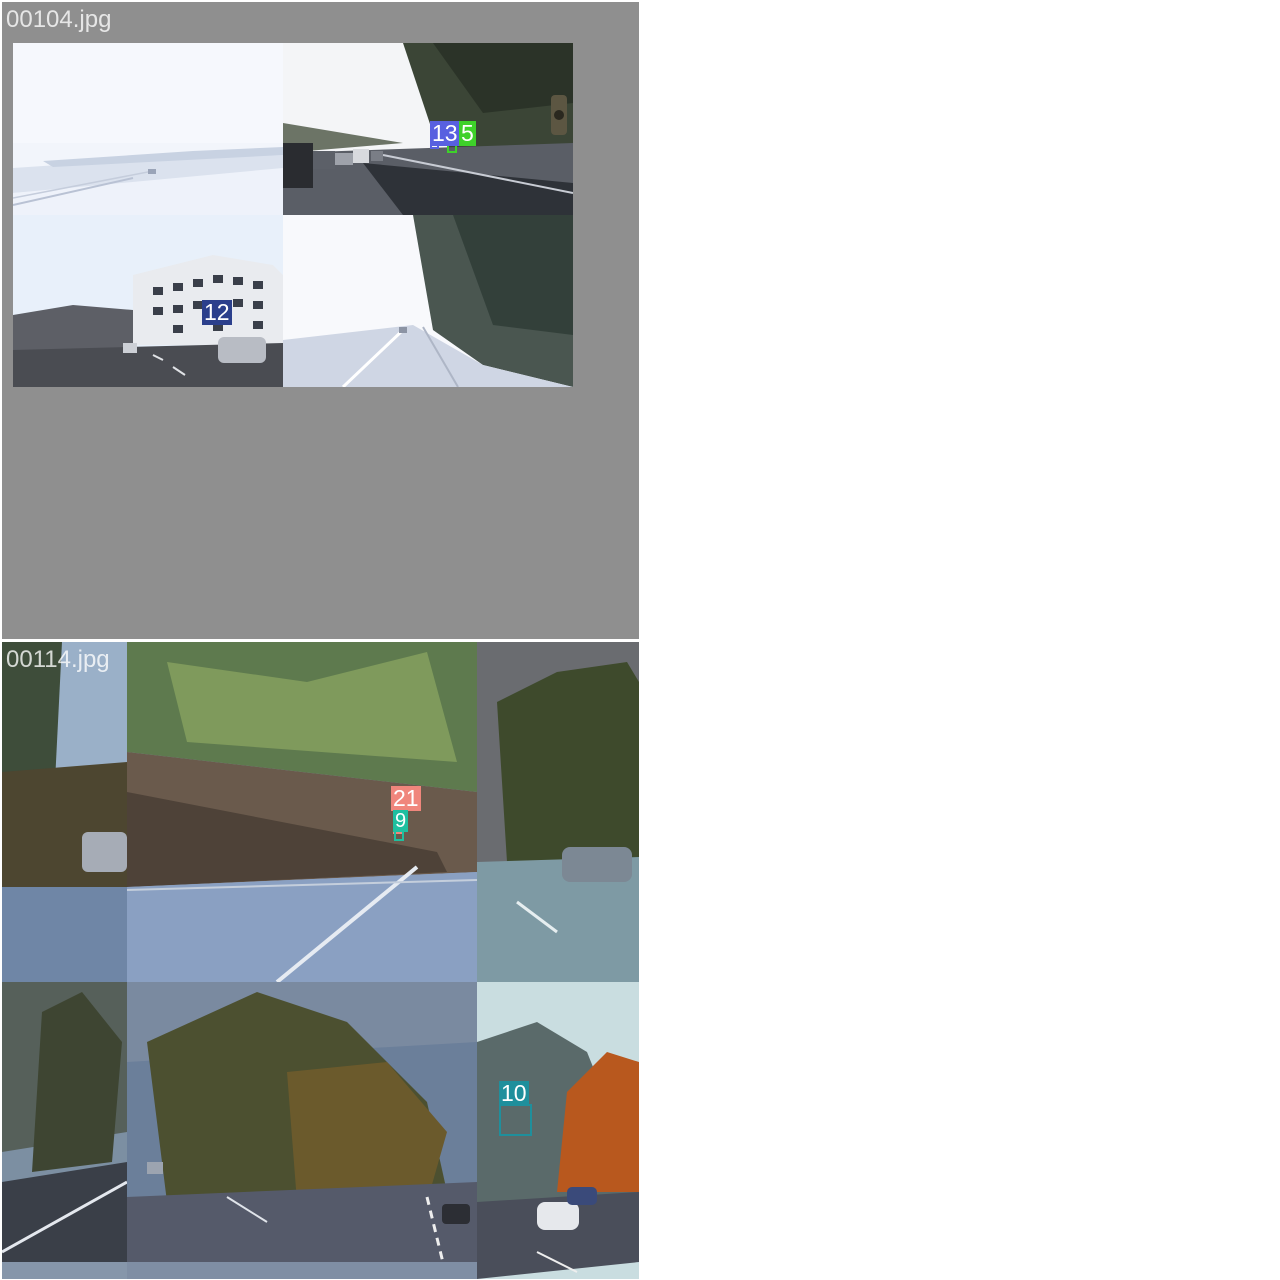 This screenshot has height=1280, width=1280. I want to click on detection-label: 12, so click(217, 312).